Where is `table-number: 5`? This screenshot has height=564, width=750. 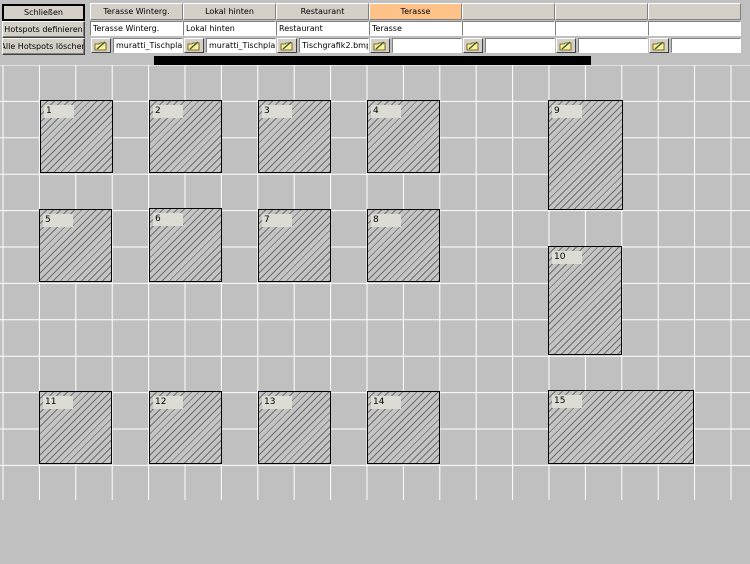
table-number: 5 is located at coordinates (58, 220).